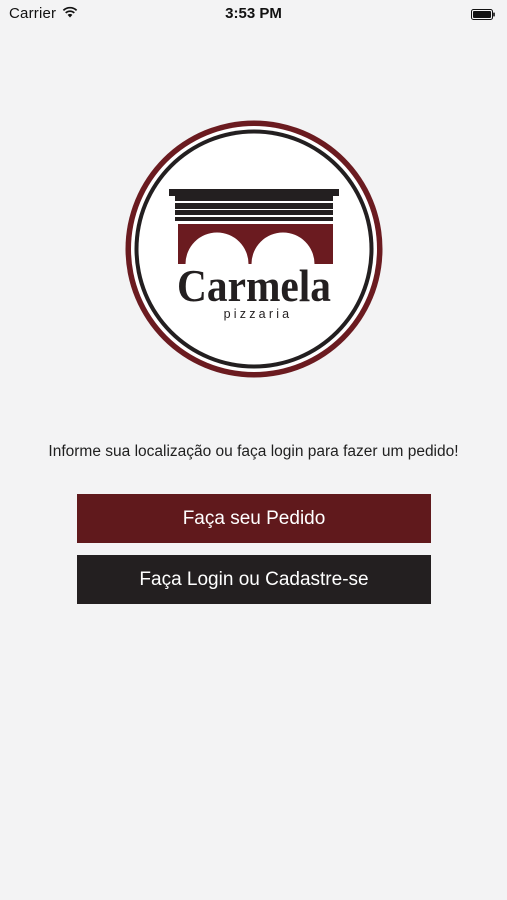  Describe the element at coordinates (254, 285) in the screenshot. I see `logo-name: Carmela` at that location.